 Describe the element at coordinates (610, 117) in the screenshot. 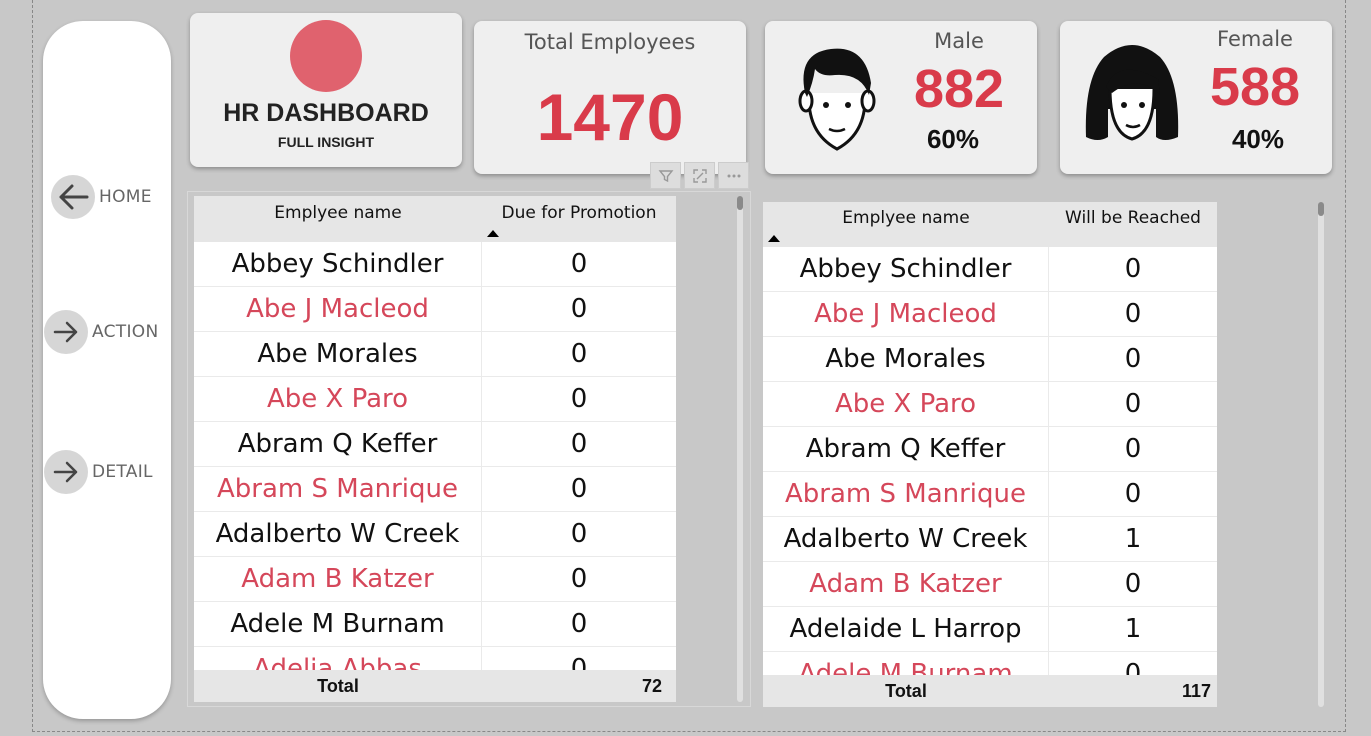

I see `total-employees-value: 1470` at that location.